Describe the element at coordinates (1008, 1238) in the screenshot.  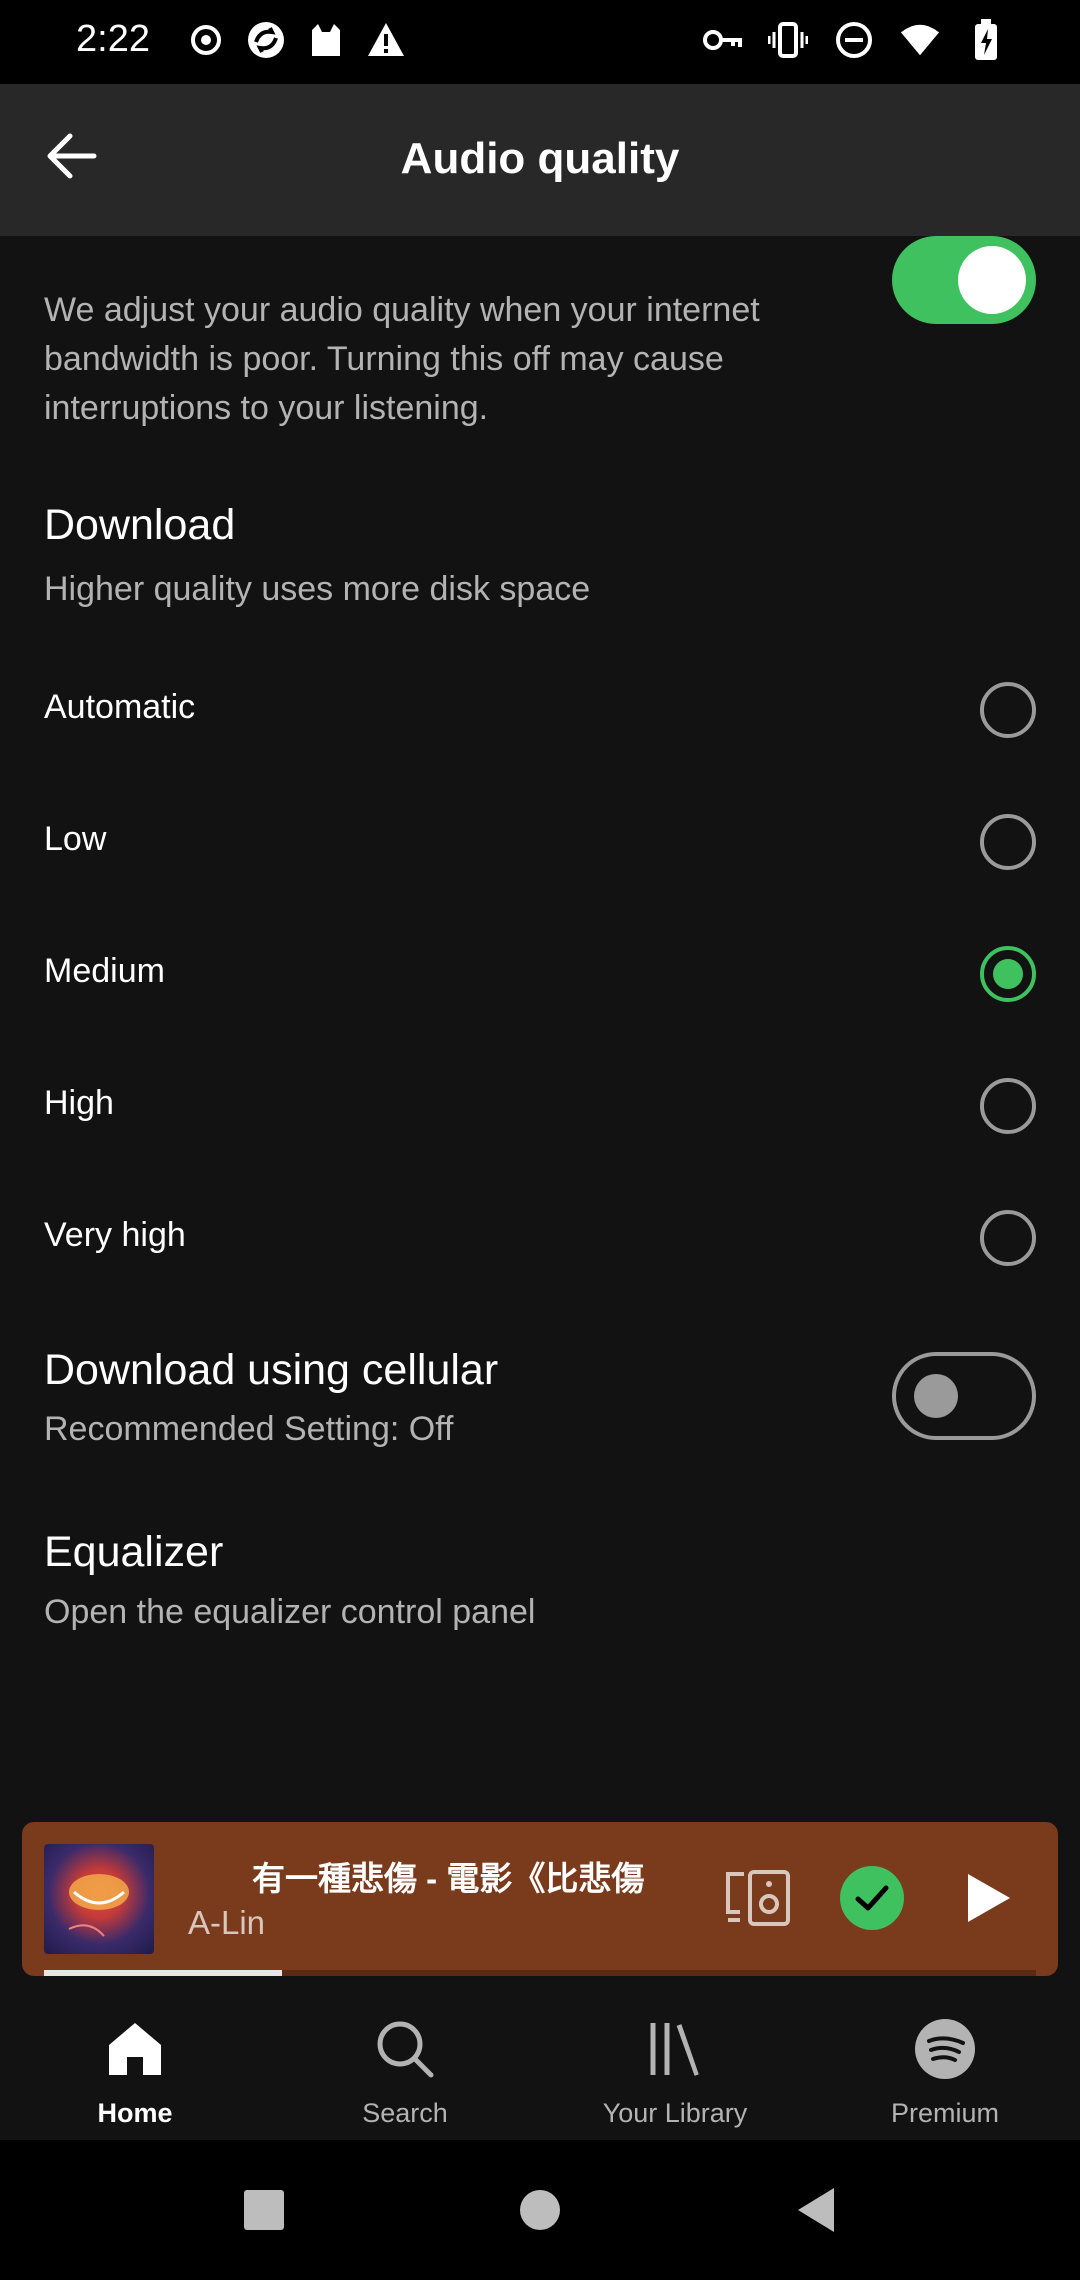
I see `radio-very-high` at that location.